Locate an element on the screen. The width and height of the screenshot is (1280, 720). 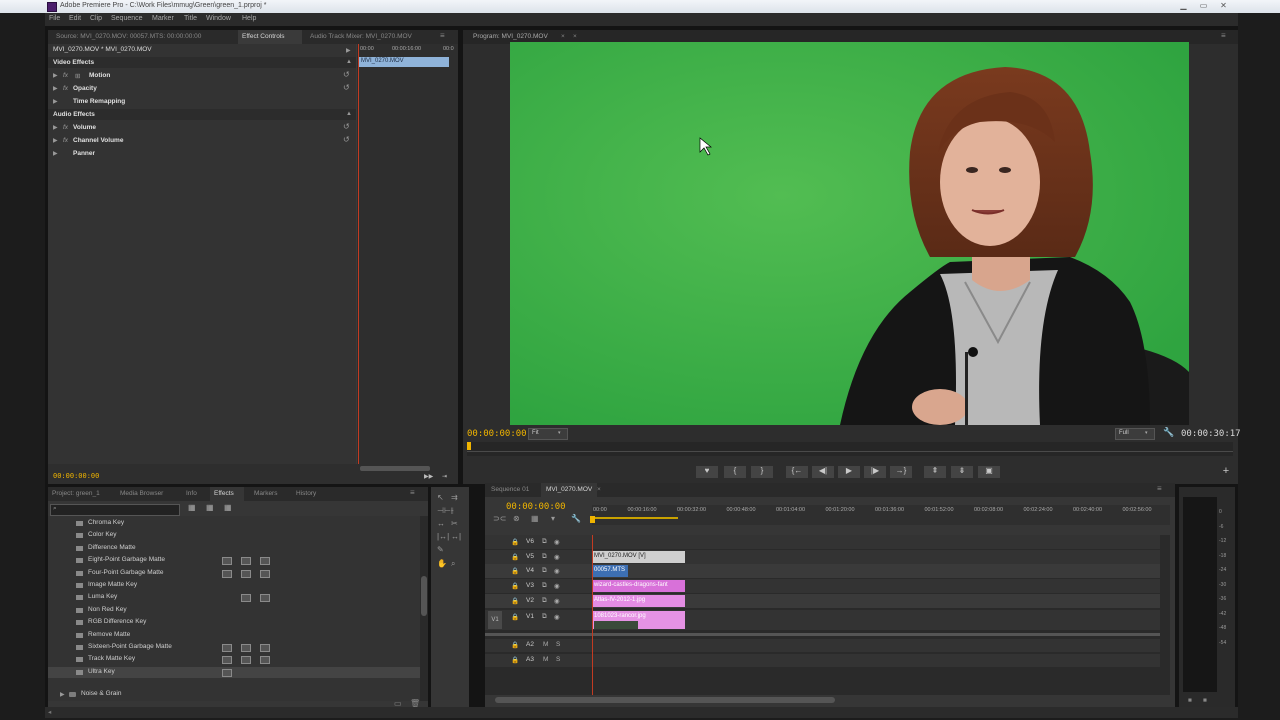
tab-effect-controls: Effect Controls is located at coordinates (263, 36).